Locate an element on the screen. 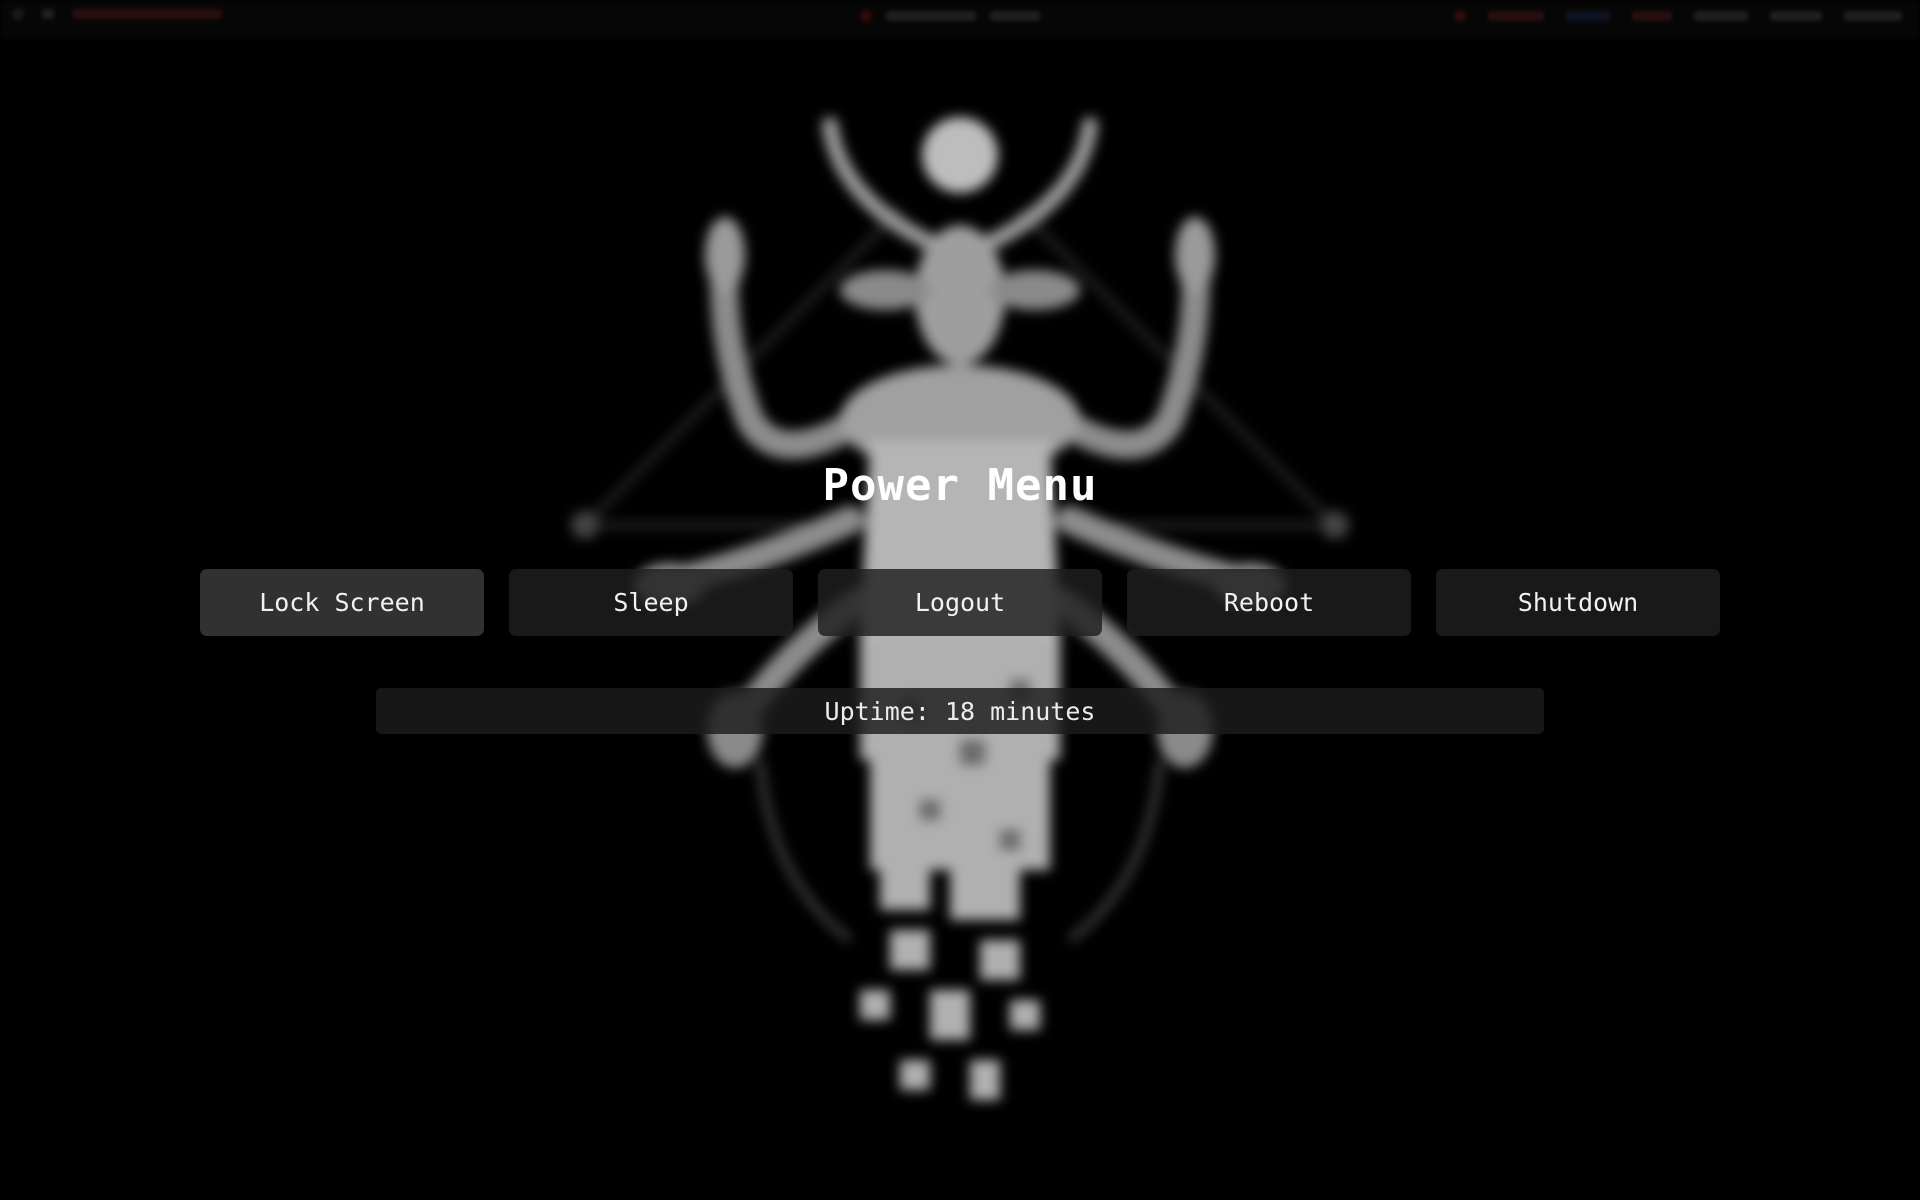 The width and height of the screenshot is (1920, 1200). uptime-status: Uptime: 18 minutes is located at coordinates (960, 711).